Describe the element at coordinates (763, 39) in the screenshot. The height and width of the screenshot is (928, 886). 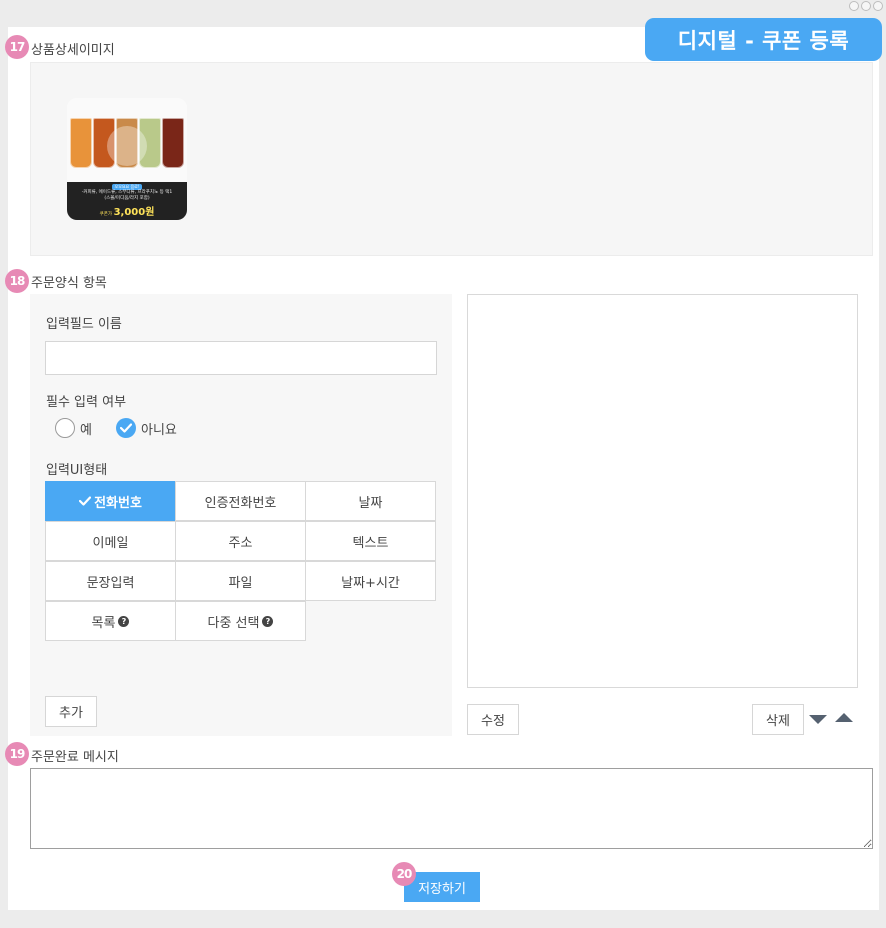
I see `page-title: 디지털 - 쿠폰 등록` at that location.